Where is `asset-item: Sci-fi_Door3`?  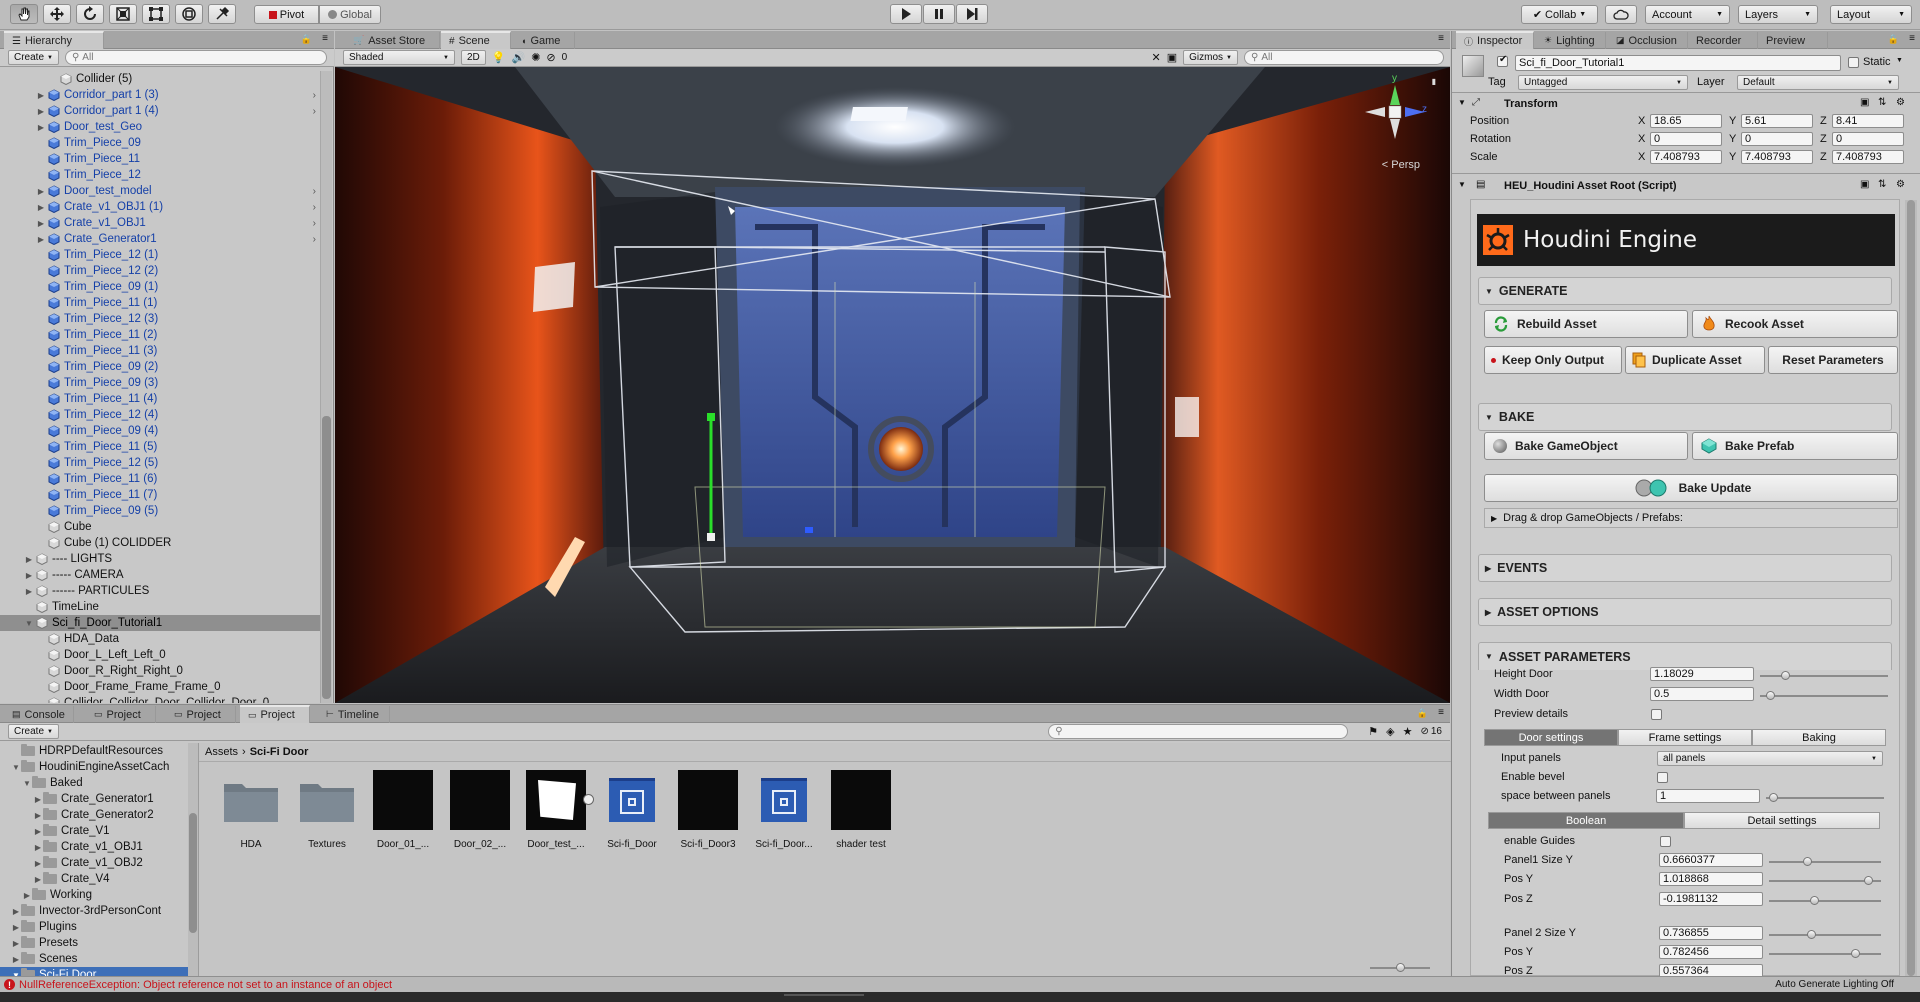 asset-item: Sci-fi_Door3 is located at coordinates (708, 809).